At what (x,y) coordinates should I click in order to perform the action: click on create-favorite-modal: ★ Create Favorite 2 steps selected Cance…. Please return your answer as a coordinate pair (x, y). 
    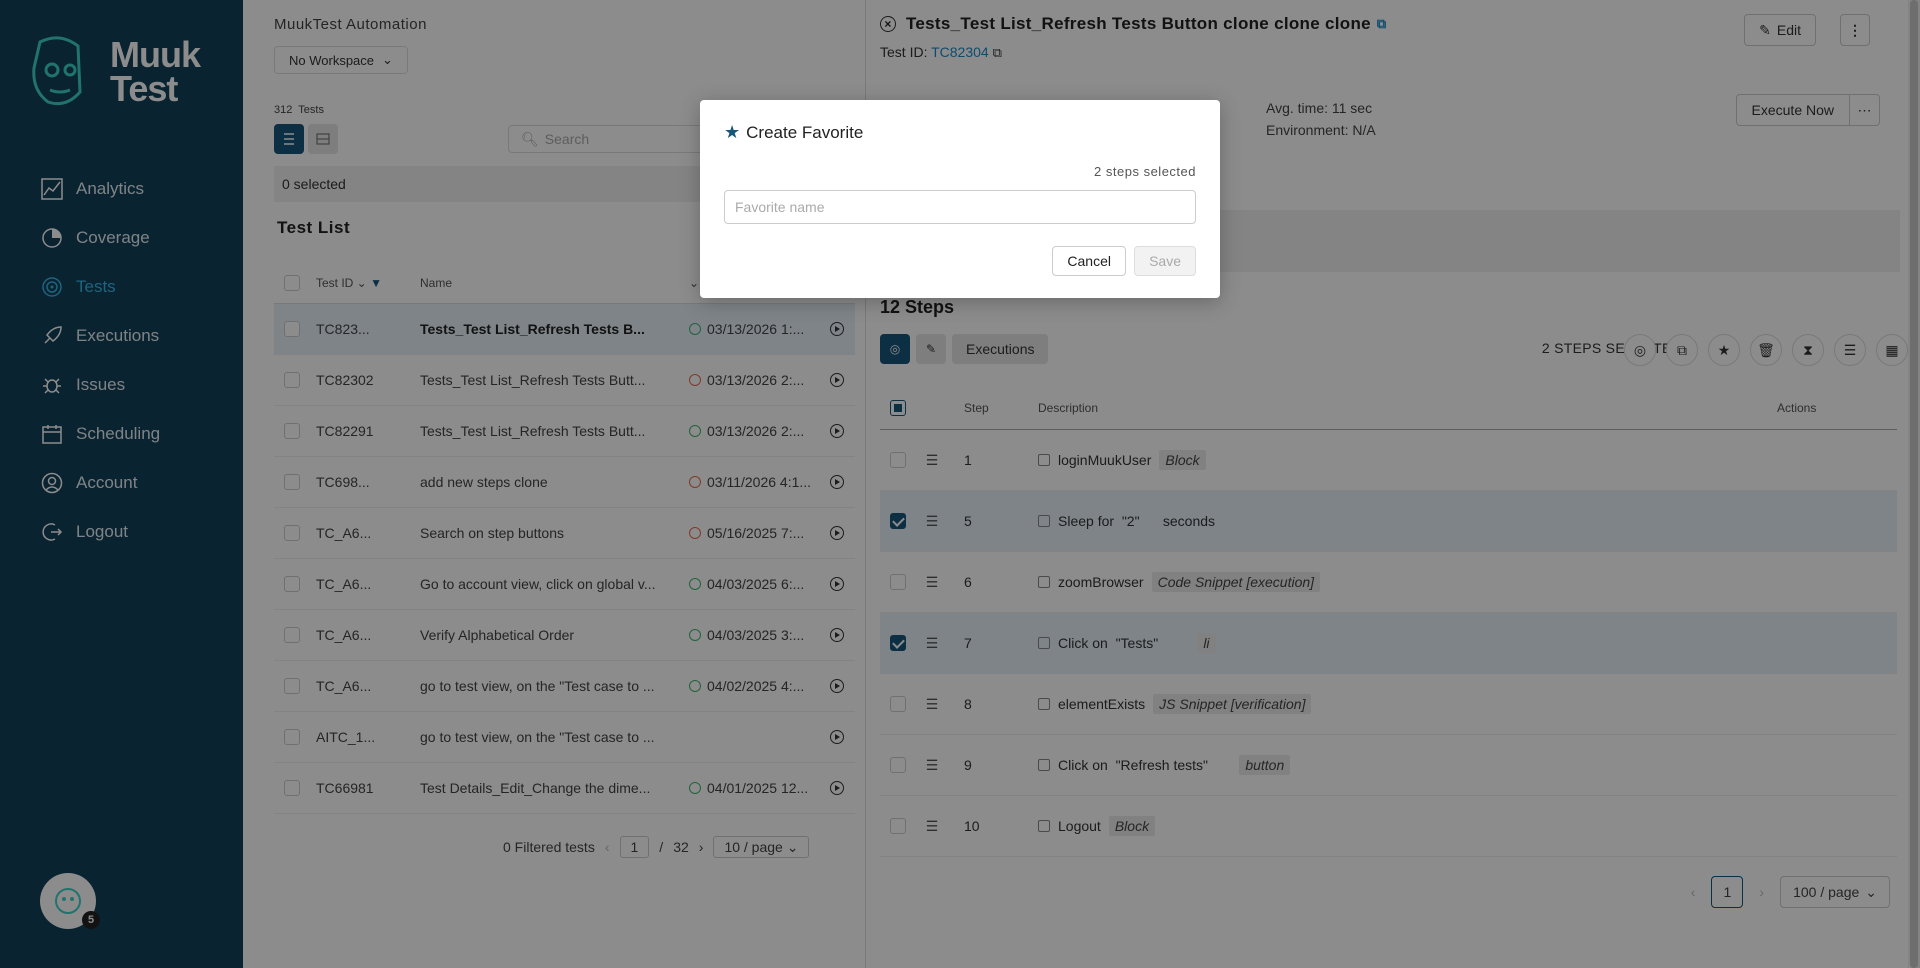
    Looking at the image, I should click on (960, 199).